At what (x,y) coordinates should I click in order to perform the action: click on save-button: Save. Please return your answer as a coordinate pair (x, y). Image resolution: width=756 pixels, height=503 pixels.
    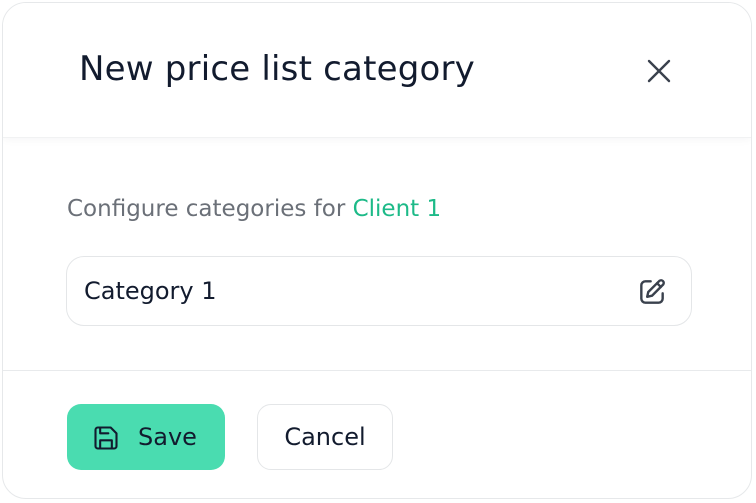
    Looking at the image, I should click on (146, 437).